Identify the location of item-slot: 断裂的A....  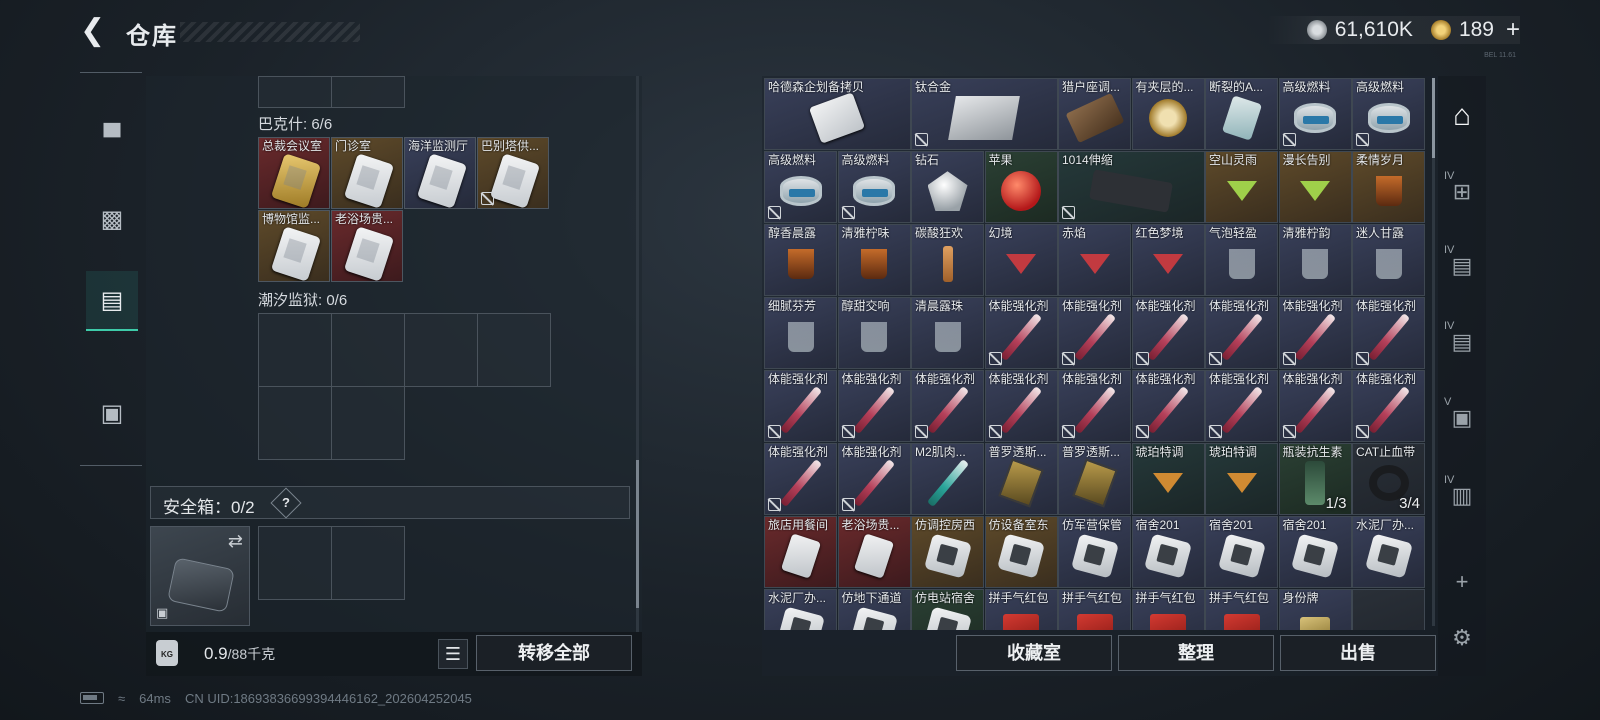
(1241, 114).